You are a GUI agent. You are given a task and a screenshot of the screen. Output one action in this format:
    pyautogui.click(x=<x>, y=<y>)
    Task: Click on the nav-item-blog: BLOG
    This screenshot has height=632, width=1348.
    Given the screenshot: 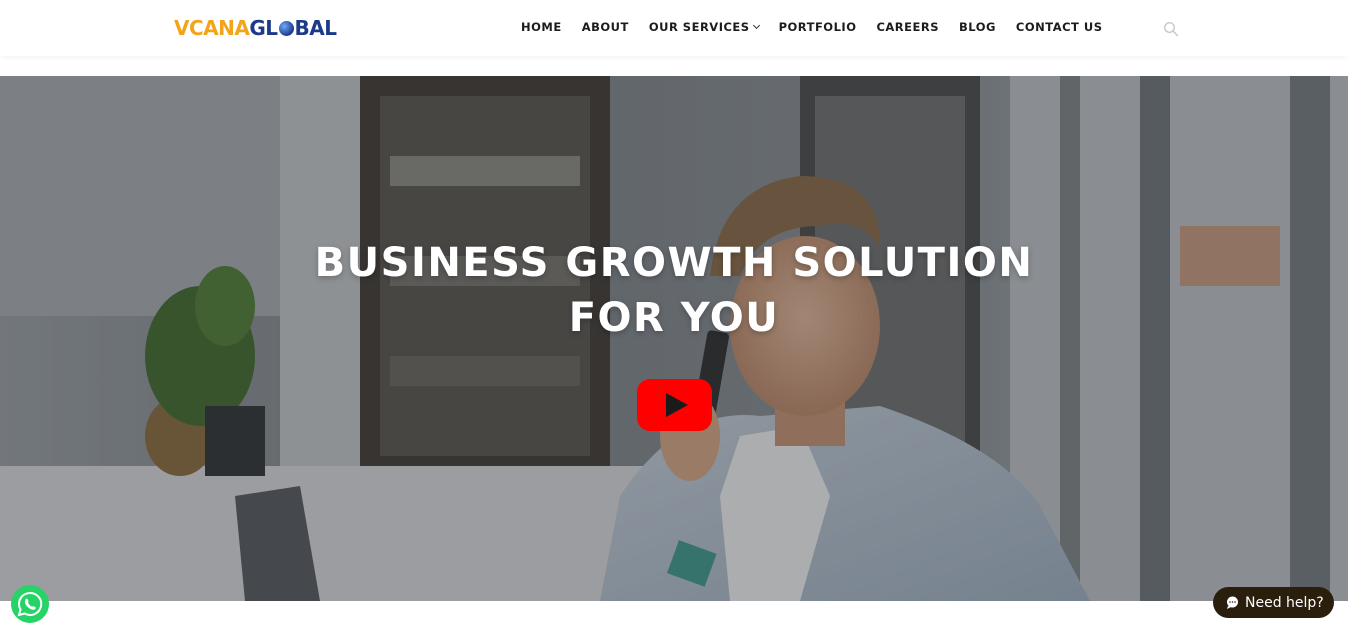 What is the action you would take?
    pyautogui.click(x=977, y=27)
    